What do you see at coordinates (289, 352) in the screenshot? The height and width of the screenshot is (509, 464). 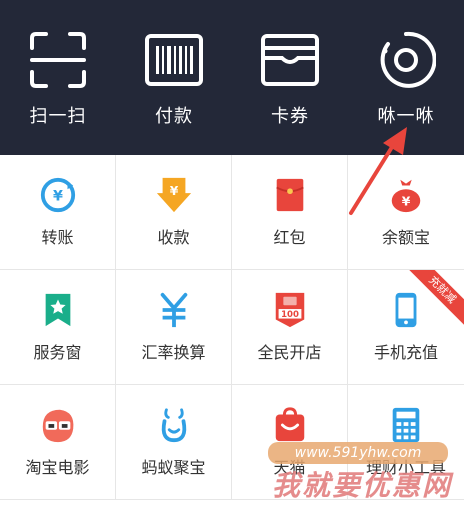 I see `grid-label: 全民开店` at bounding box center [289, 352].